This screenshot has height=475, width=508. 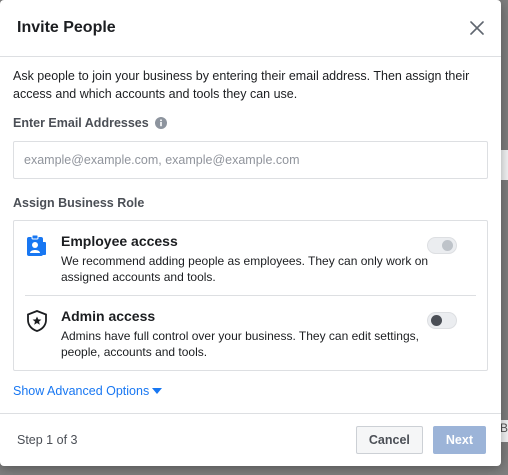 I want to click on dialog-title: Invite People, so click(x=66, y=27).